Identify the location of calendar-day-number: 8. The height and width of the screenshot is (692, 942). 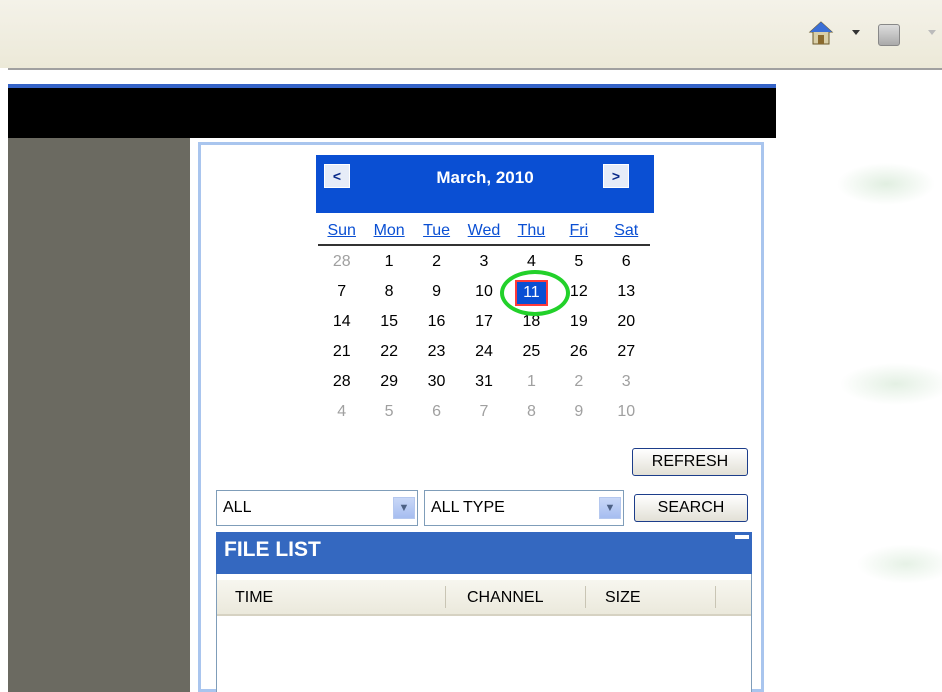
(531, 411).